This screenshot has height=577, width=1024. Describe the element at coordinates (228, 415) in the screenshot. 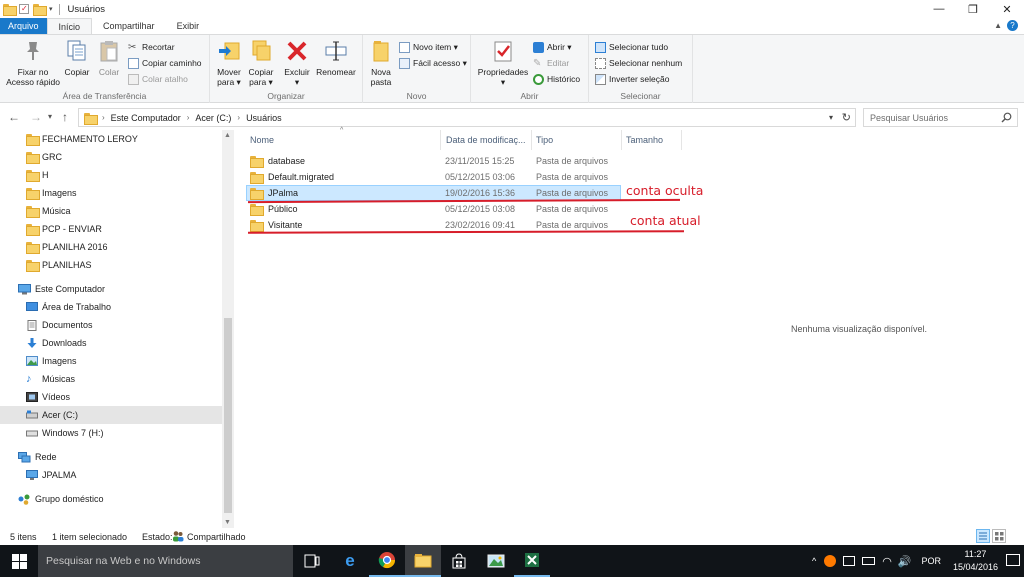

I see `nav-scrollbar-thumb` at that location.